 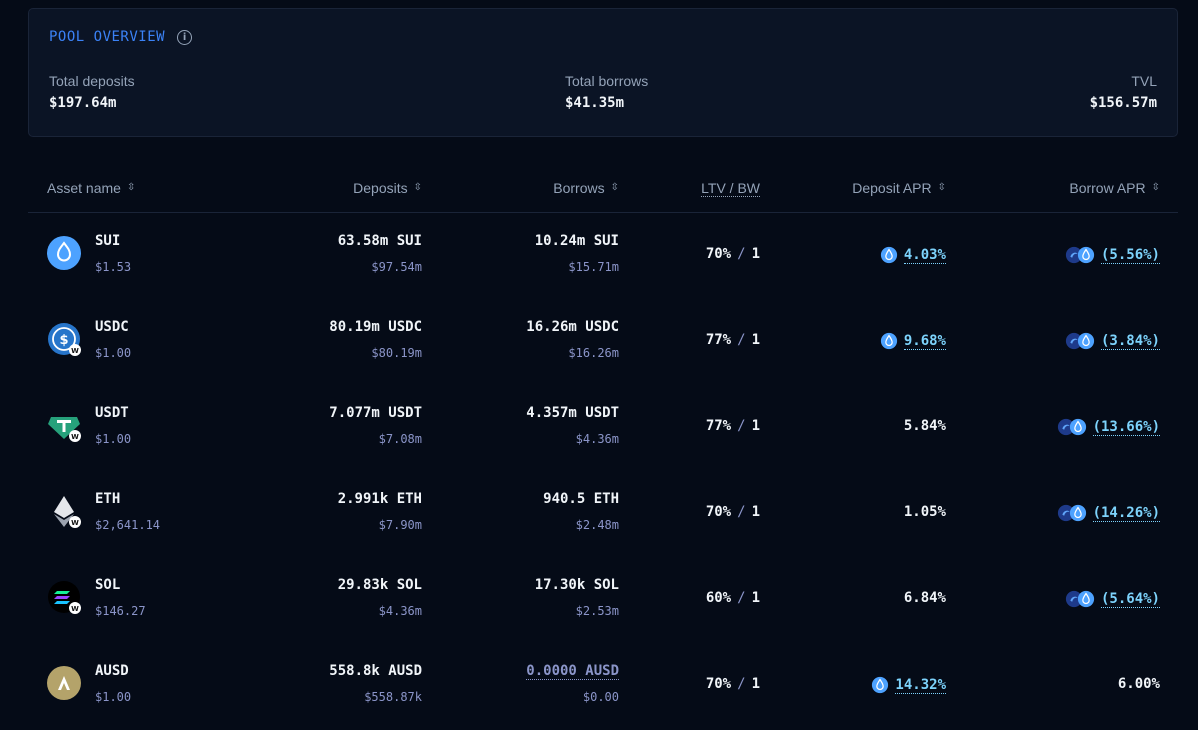 I want to click on borrow-apr: (5.56%), so click(x=1112, y=255).